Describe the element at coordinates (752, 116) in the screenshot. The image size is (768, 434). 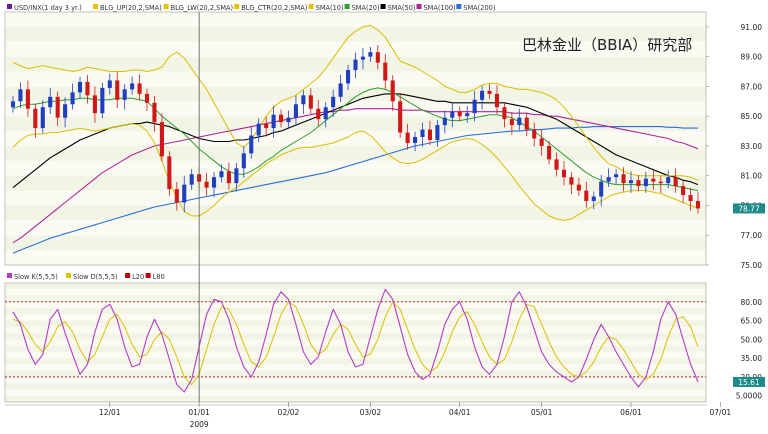
I see `price-y-tick-label: 85.00` at that location.